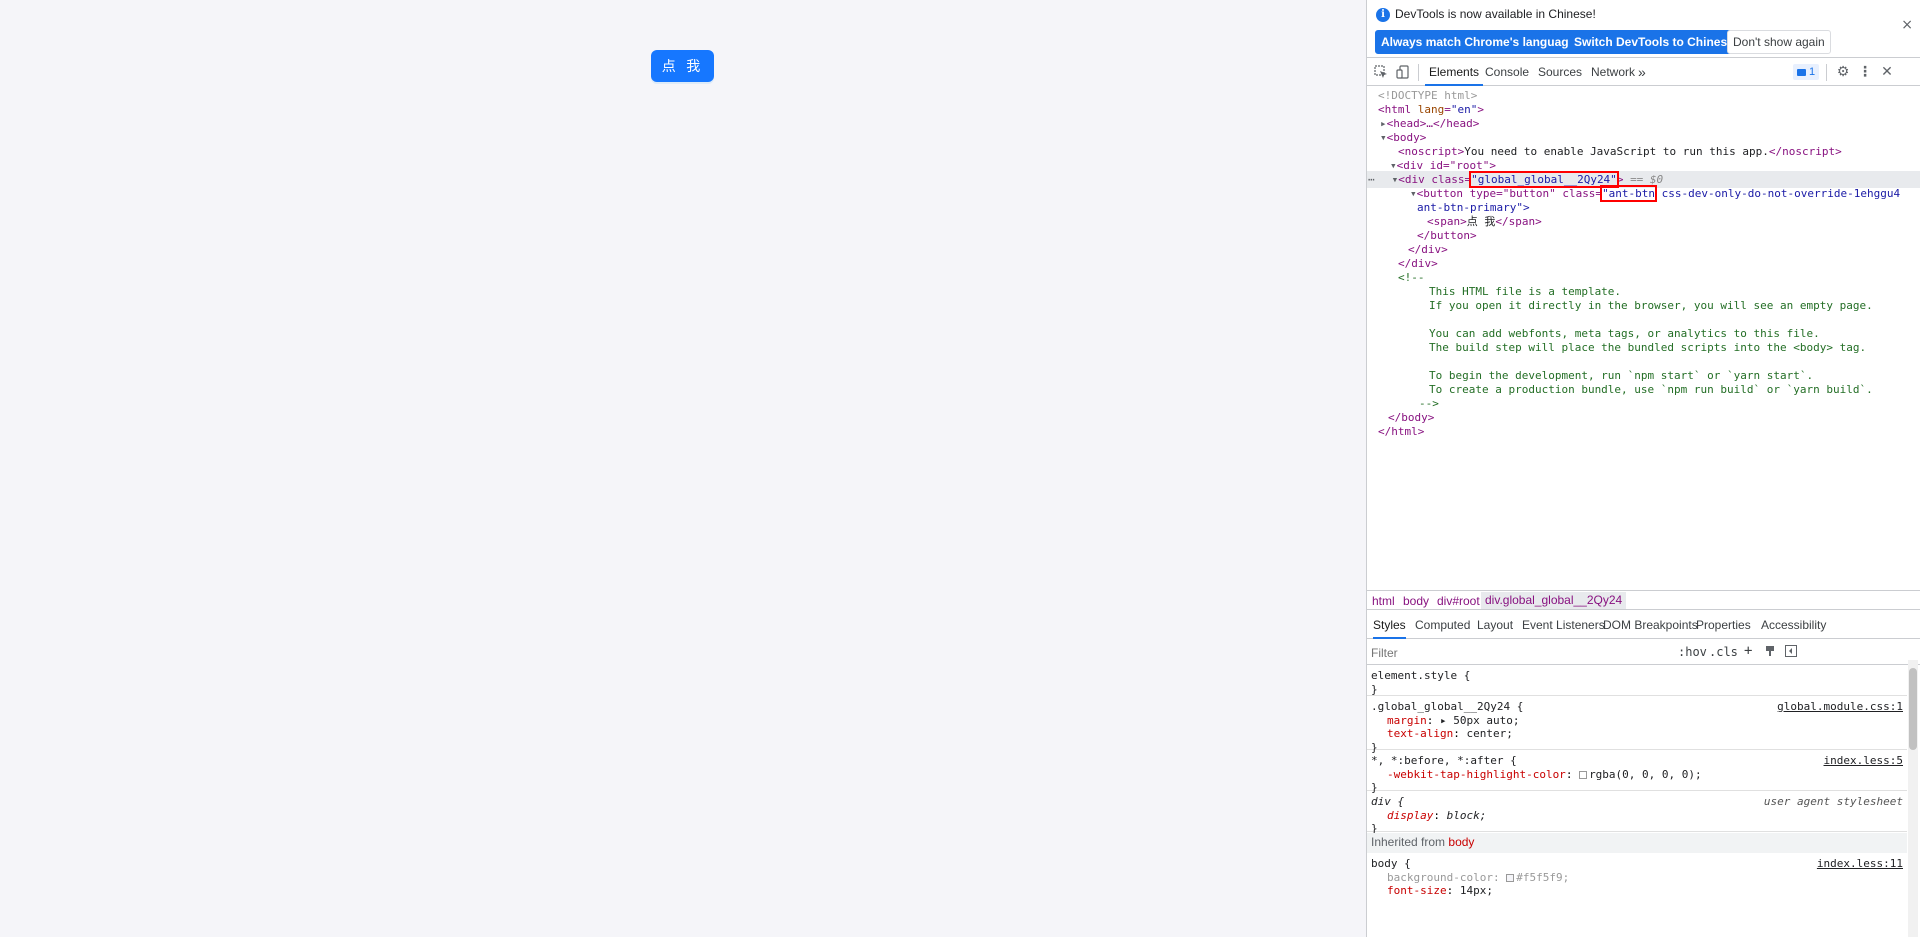 This screenshot has height=937, width=1920. I want to click on rule-source-link: index.less:5, so click(1863, 761).